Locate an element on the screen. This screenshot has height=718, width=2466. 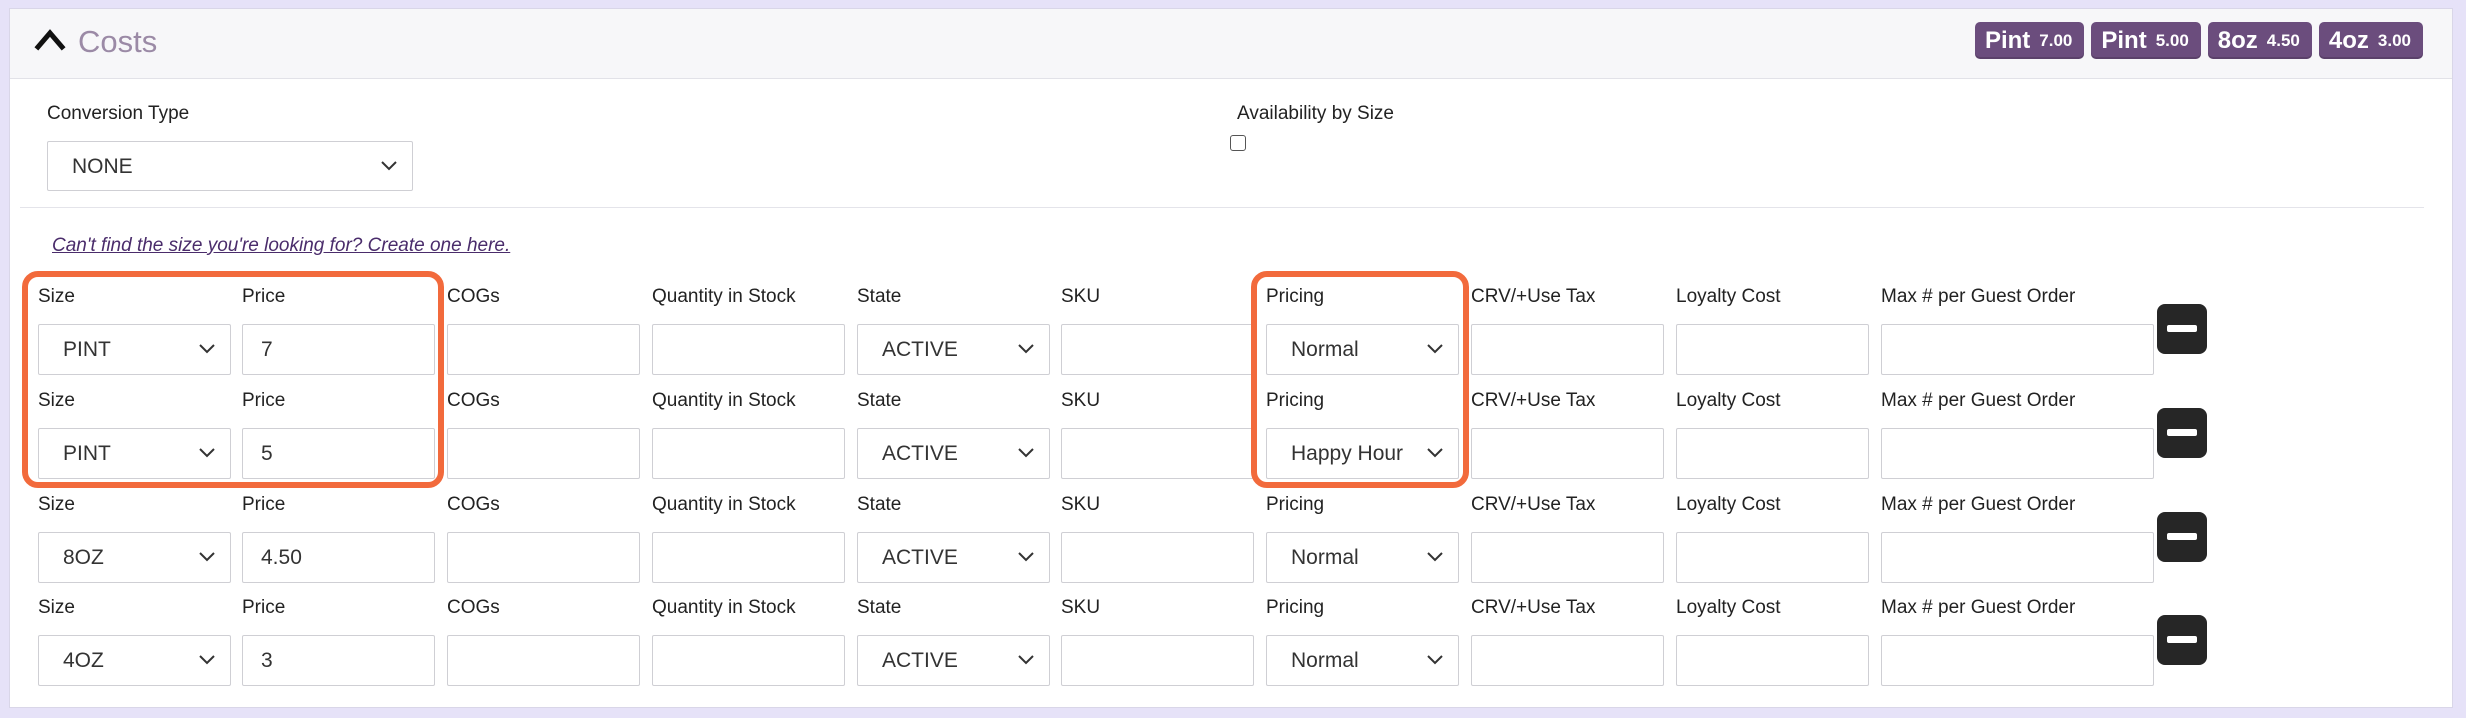
price-input: 5 is located at coordinates (338, 453).